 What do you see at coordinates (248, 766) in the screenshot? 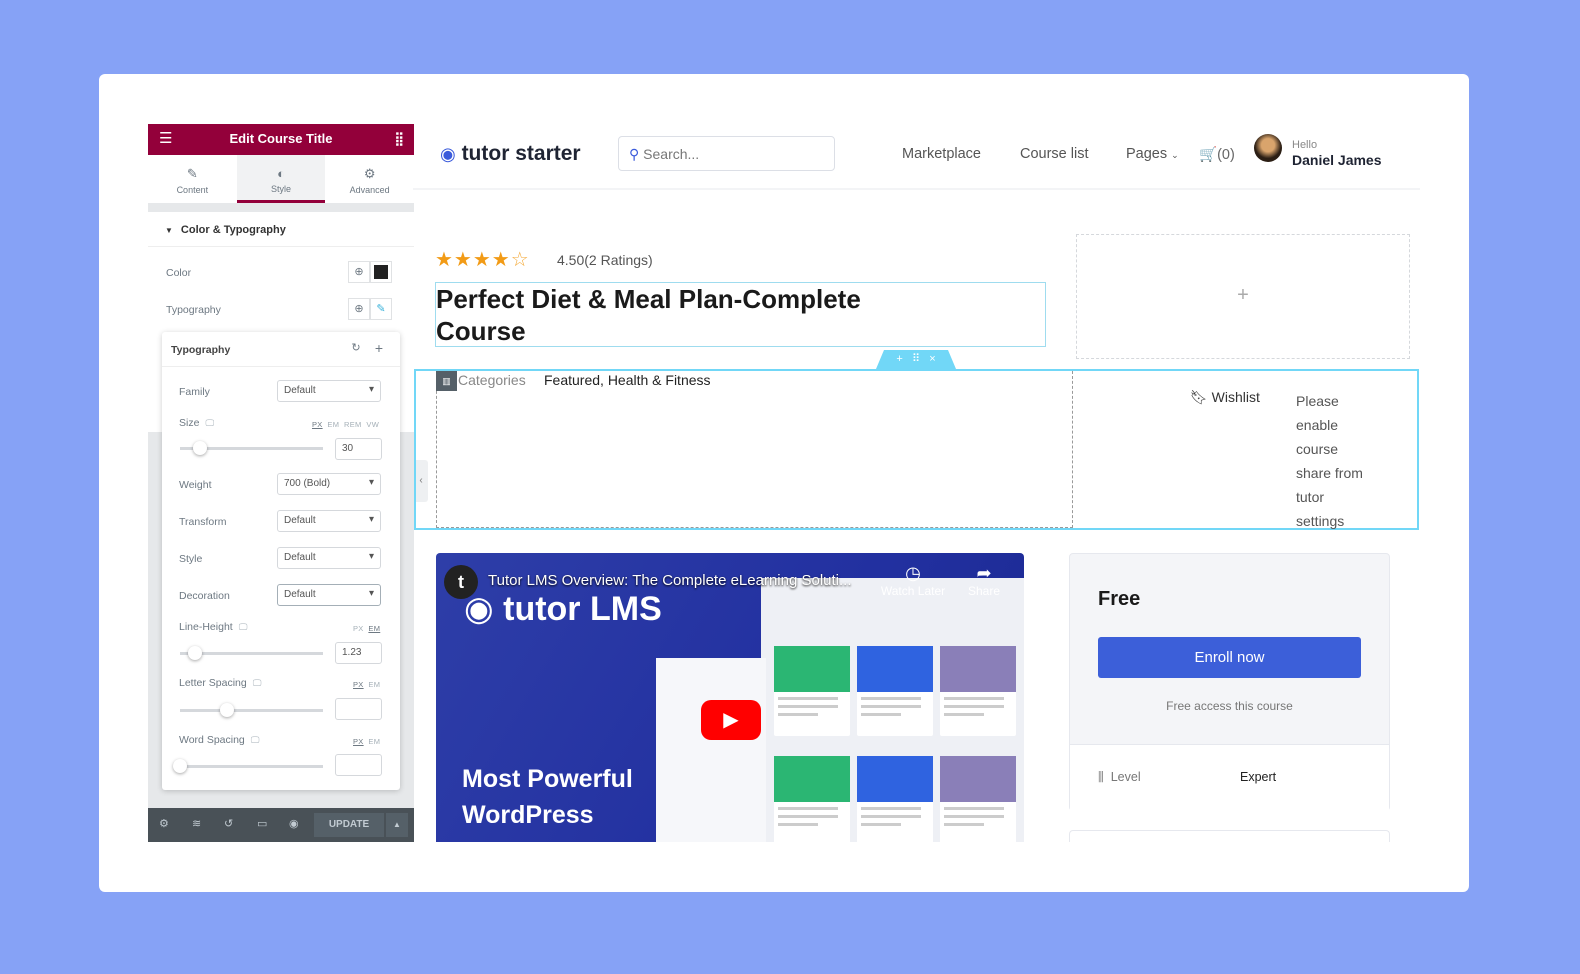
I see `word-spacing-slider` at bounding box center [248, 766].